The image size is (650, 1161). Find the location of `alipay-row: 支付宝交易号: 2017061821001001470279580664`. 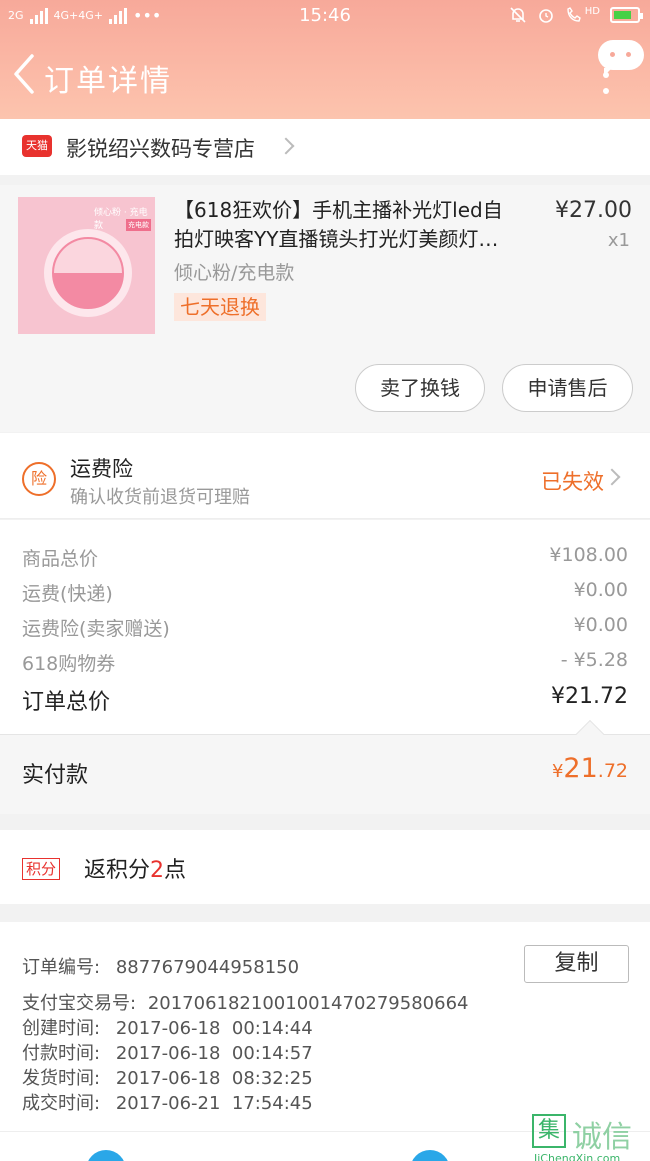

alipay-row: 支付宝交易号: 2017061821001001470279580664 is located at coordinates (245, 1002).